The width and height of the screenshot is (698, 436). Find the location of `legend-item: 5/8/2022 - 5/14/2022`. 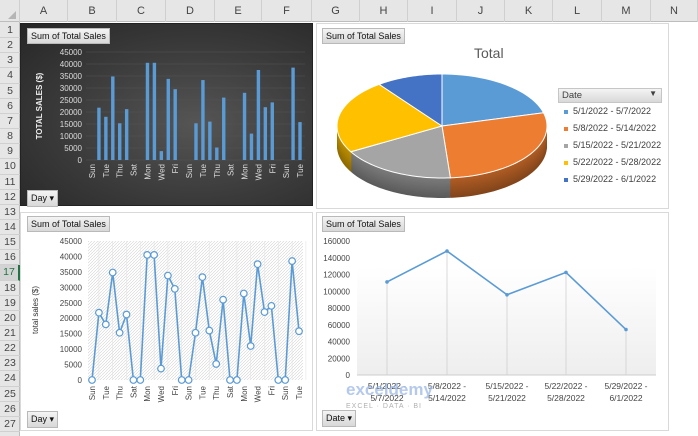

legend-item: 5/8/2022 - 5/14/2022 is located at coordinates (610, 128).